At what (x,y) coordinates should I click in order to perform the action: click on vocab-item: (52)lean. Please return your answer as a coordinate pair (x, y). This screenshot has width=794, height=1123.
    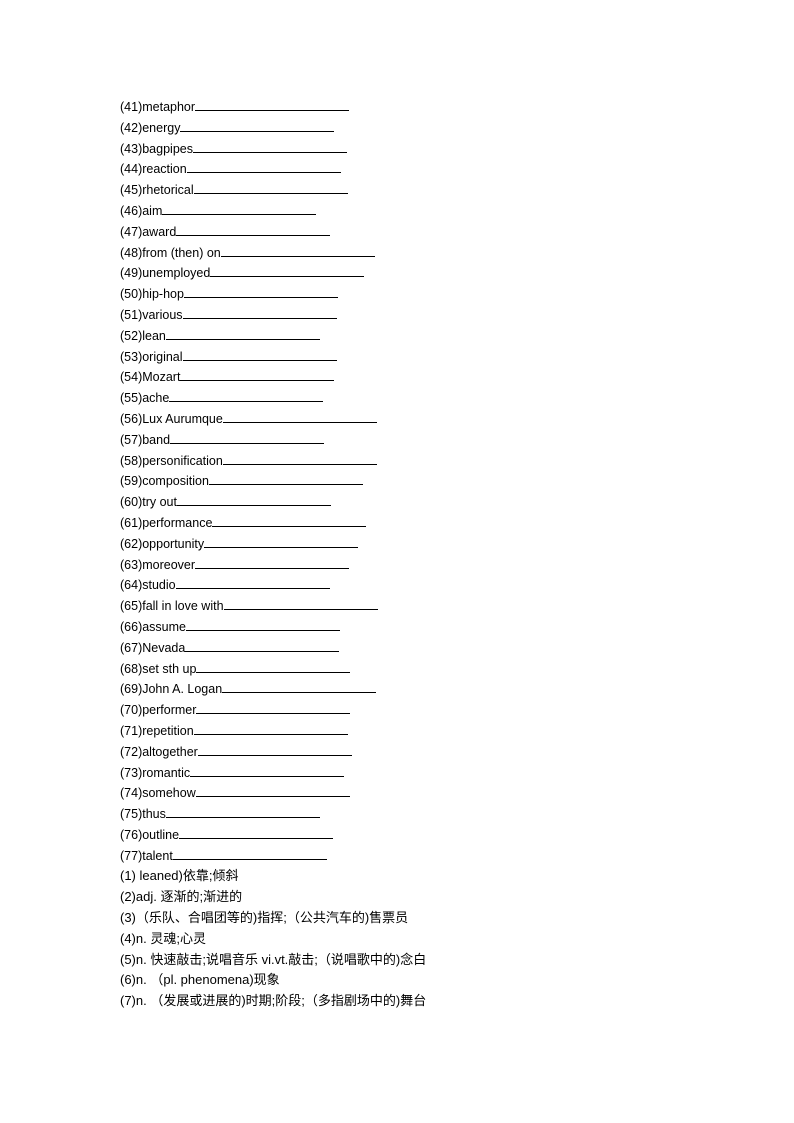
    Looking at the image, I should click on (273, 336).